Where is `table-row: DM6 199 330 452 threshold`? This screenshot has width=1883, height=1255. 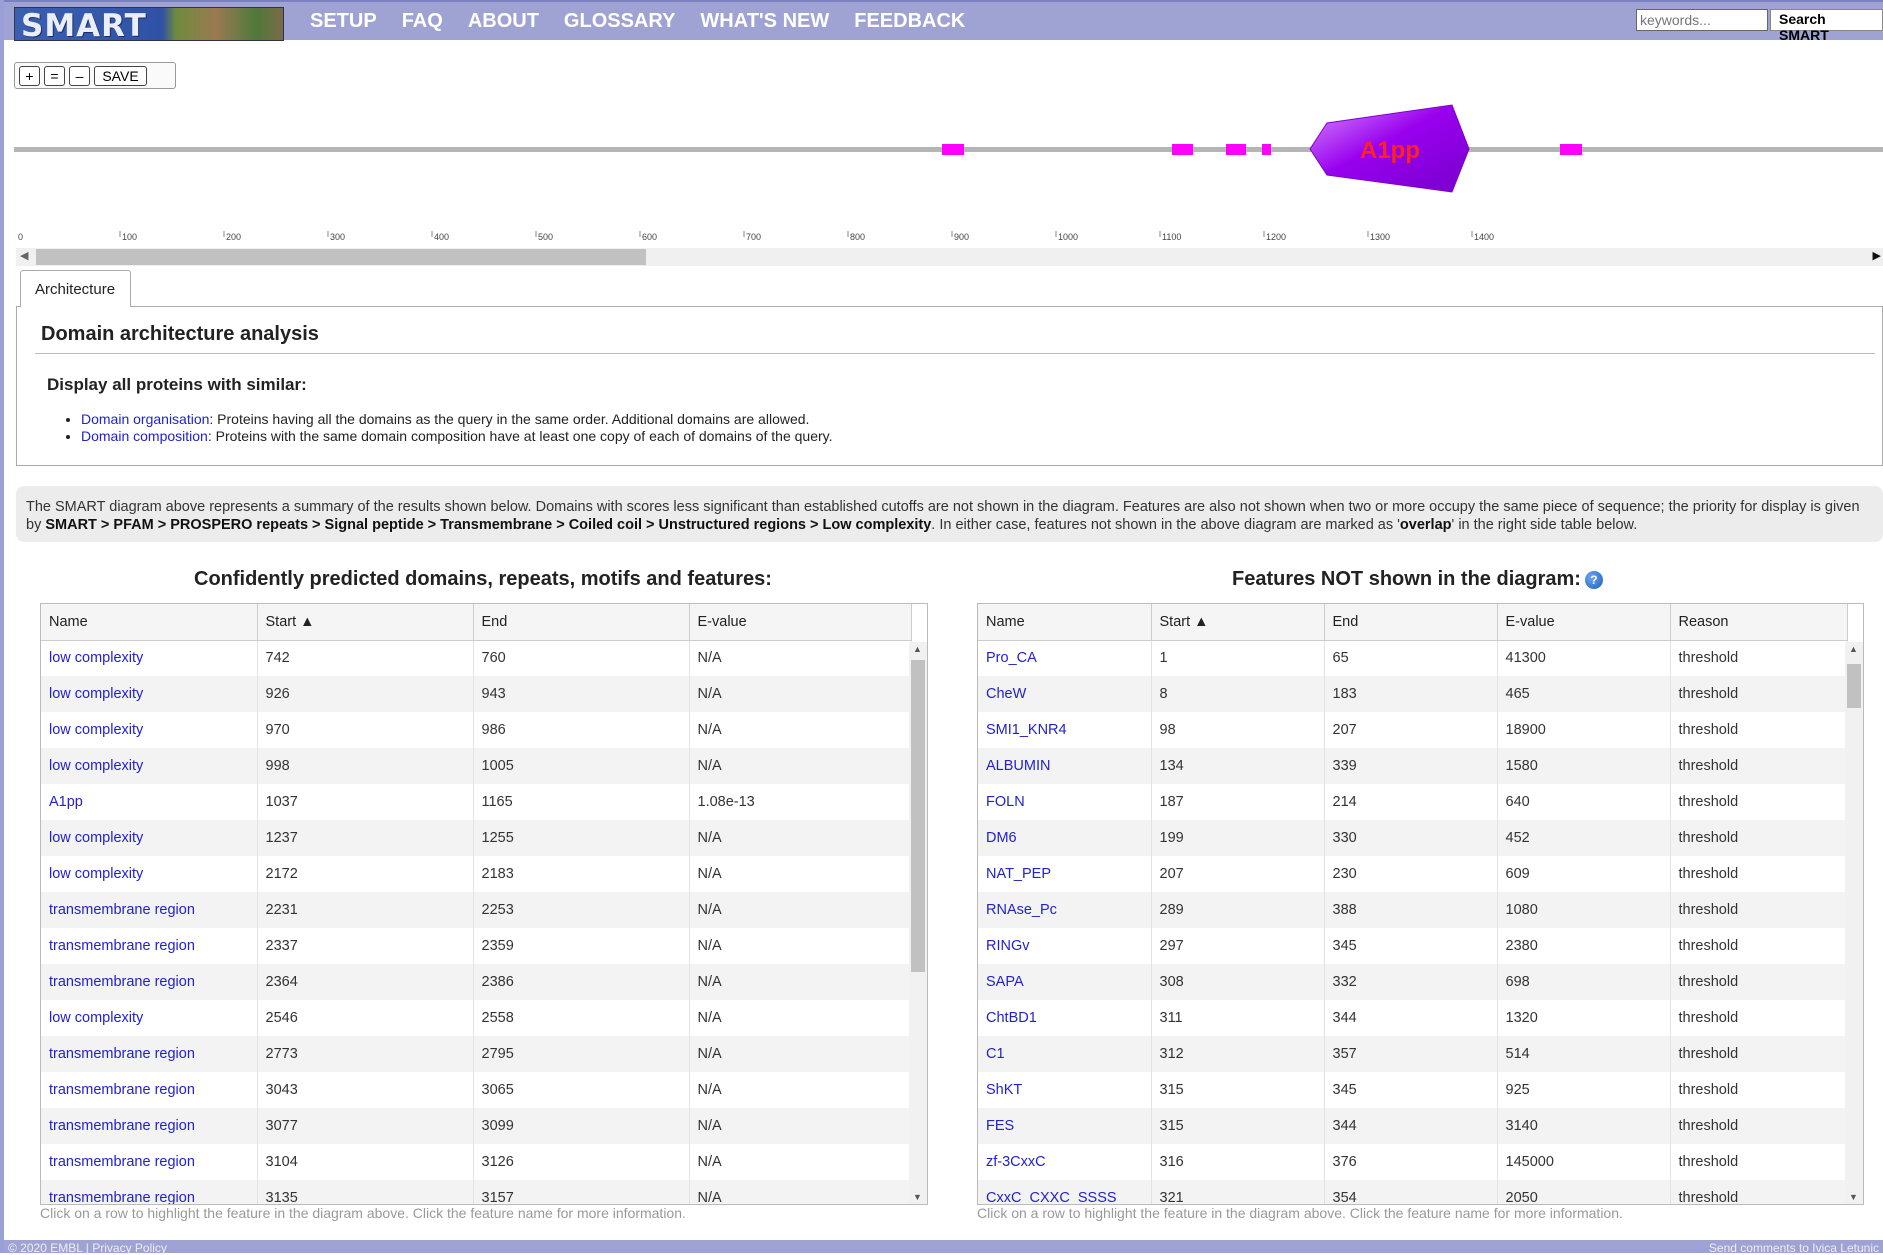 table-row: DM6 199 330 452 threshold is located at coordinates (1413, 838).